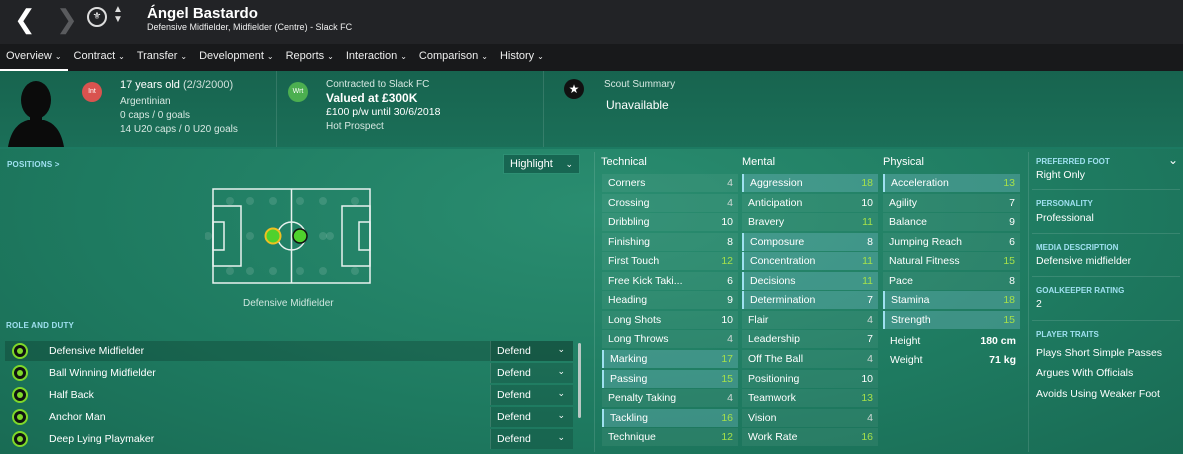 This screenshot has height=454, width=1183. What do you see at coordinates (1012, 241) in the screenshot?
I see `attribute-value: 6` at bounding box center [1012, 241].